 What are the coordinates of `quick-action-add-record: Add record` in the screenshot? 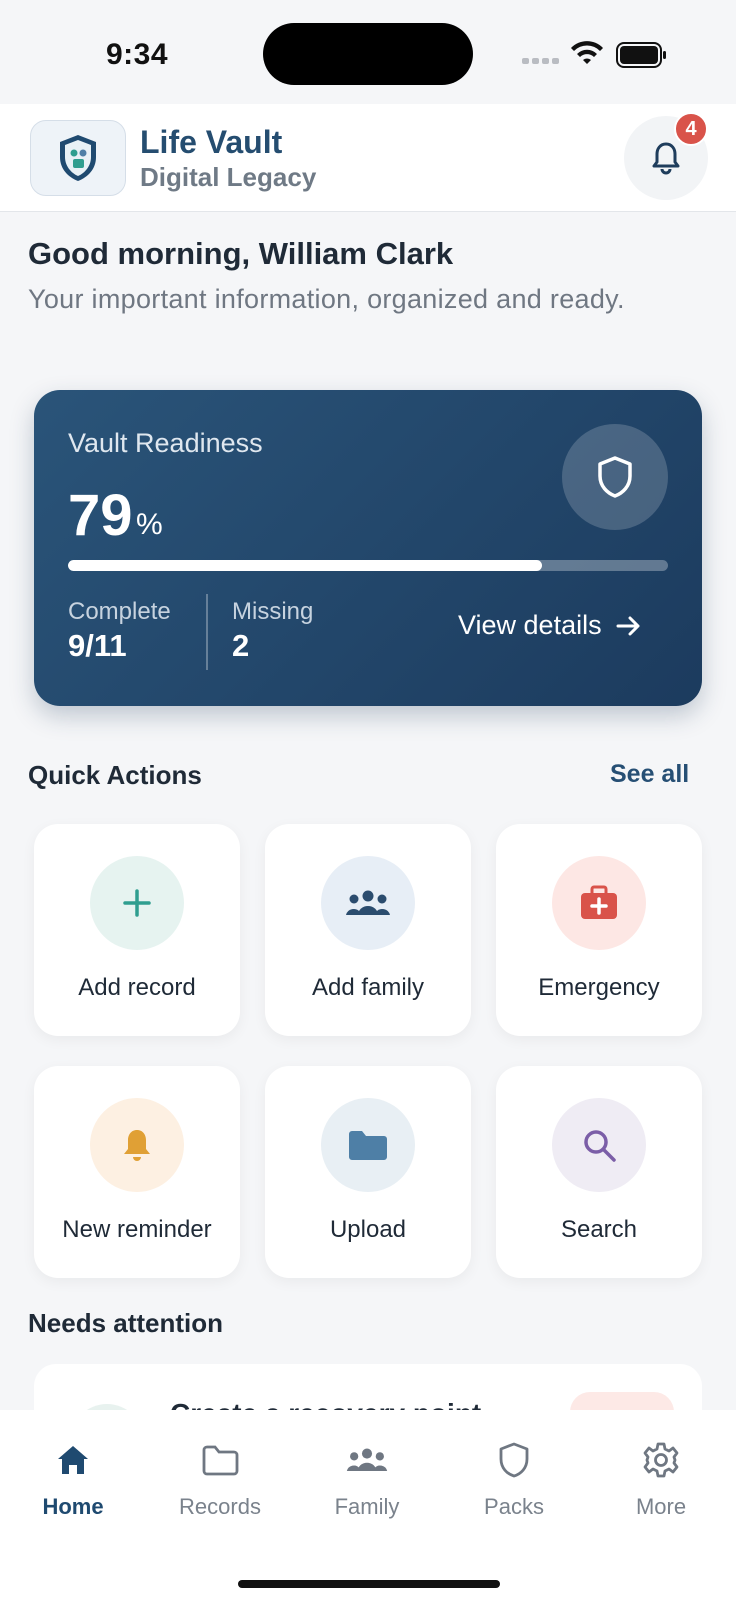 It's located at (137, 930).